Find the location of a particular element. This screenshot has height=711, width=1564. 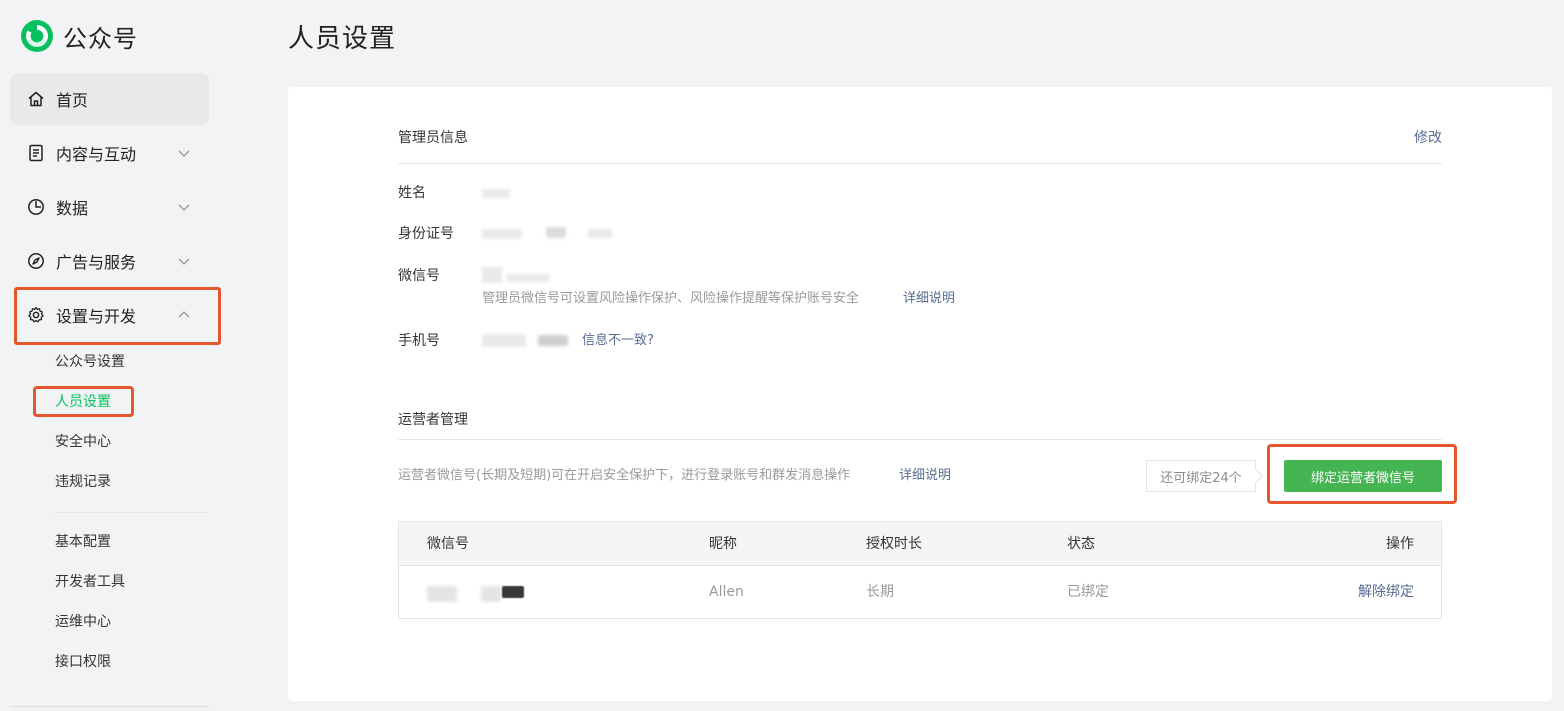

sidebar-item-label: 内容与互动 is located at coordinates (96, 154).